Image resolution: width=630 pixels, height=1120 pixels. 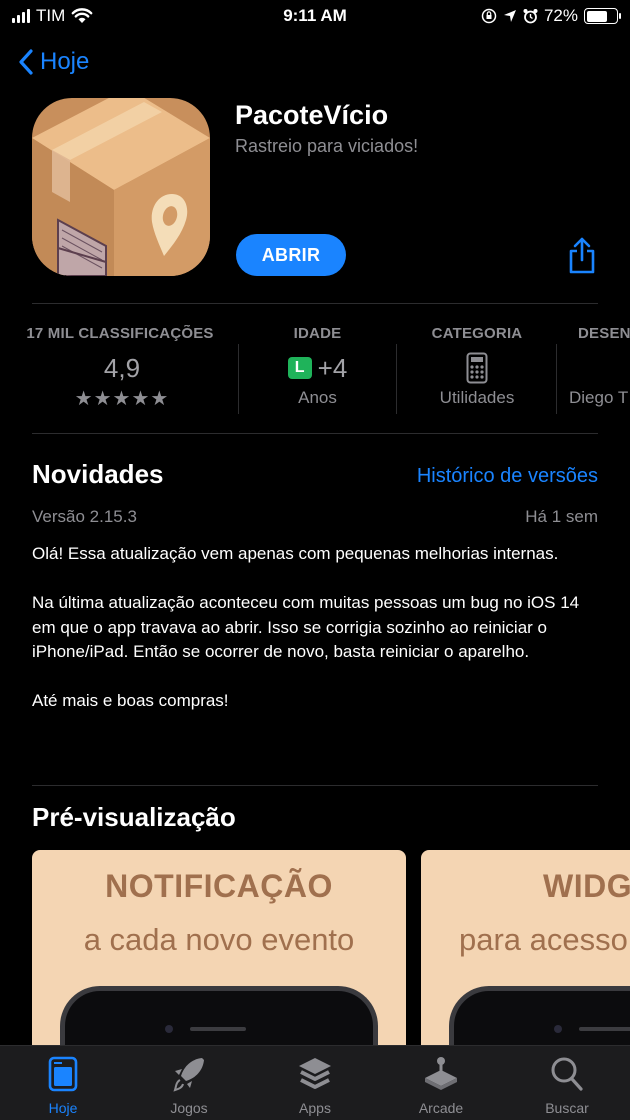 What do you see at coordinates (312, 115) in the screenshot?
I see `app-name: PacoteVício` at bounding box center [312, 115].